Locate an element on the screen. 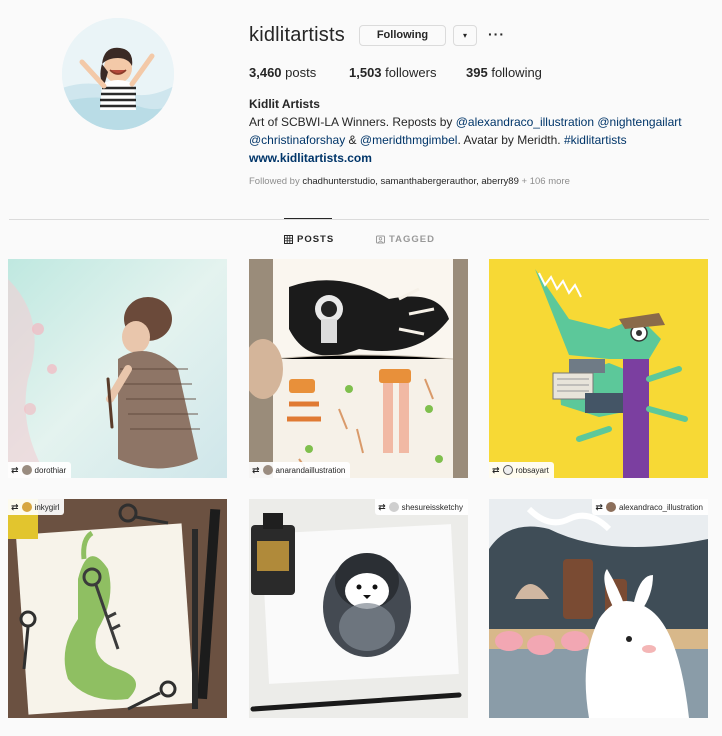 The height and width of the screenshot is (736, 722). mention-link: @nightengailart is located at coordinates (639, 122).